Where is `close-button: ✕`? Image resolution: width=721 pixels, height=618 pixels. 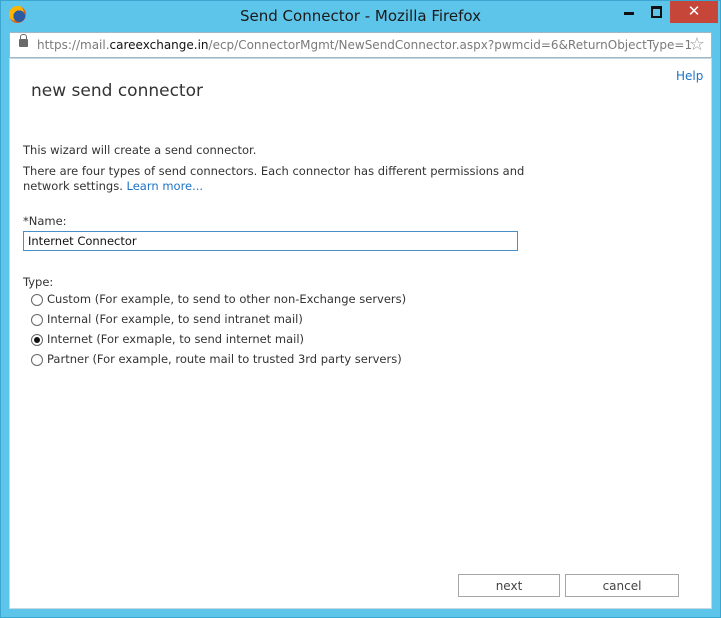 close-button: ✕ is located at coordinates (694, 12).